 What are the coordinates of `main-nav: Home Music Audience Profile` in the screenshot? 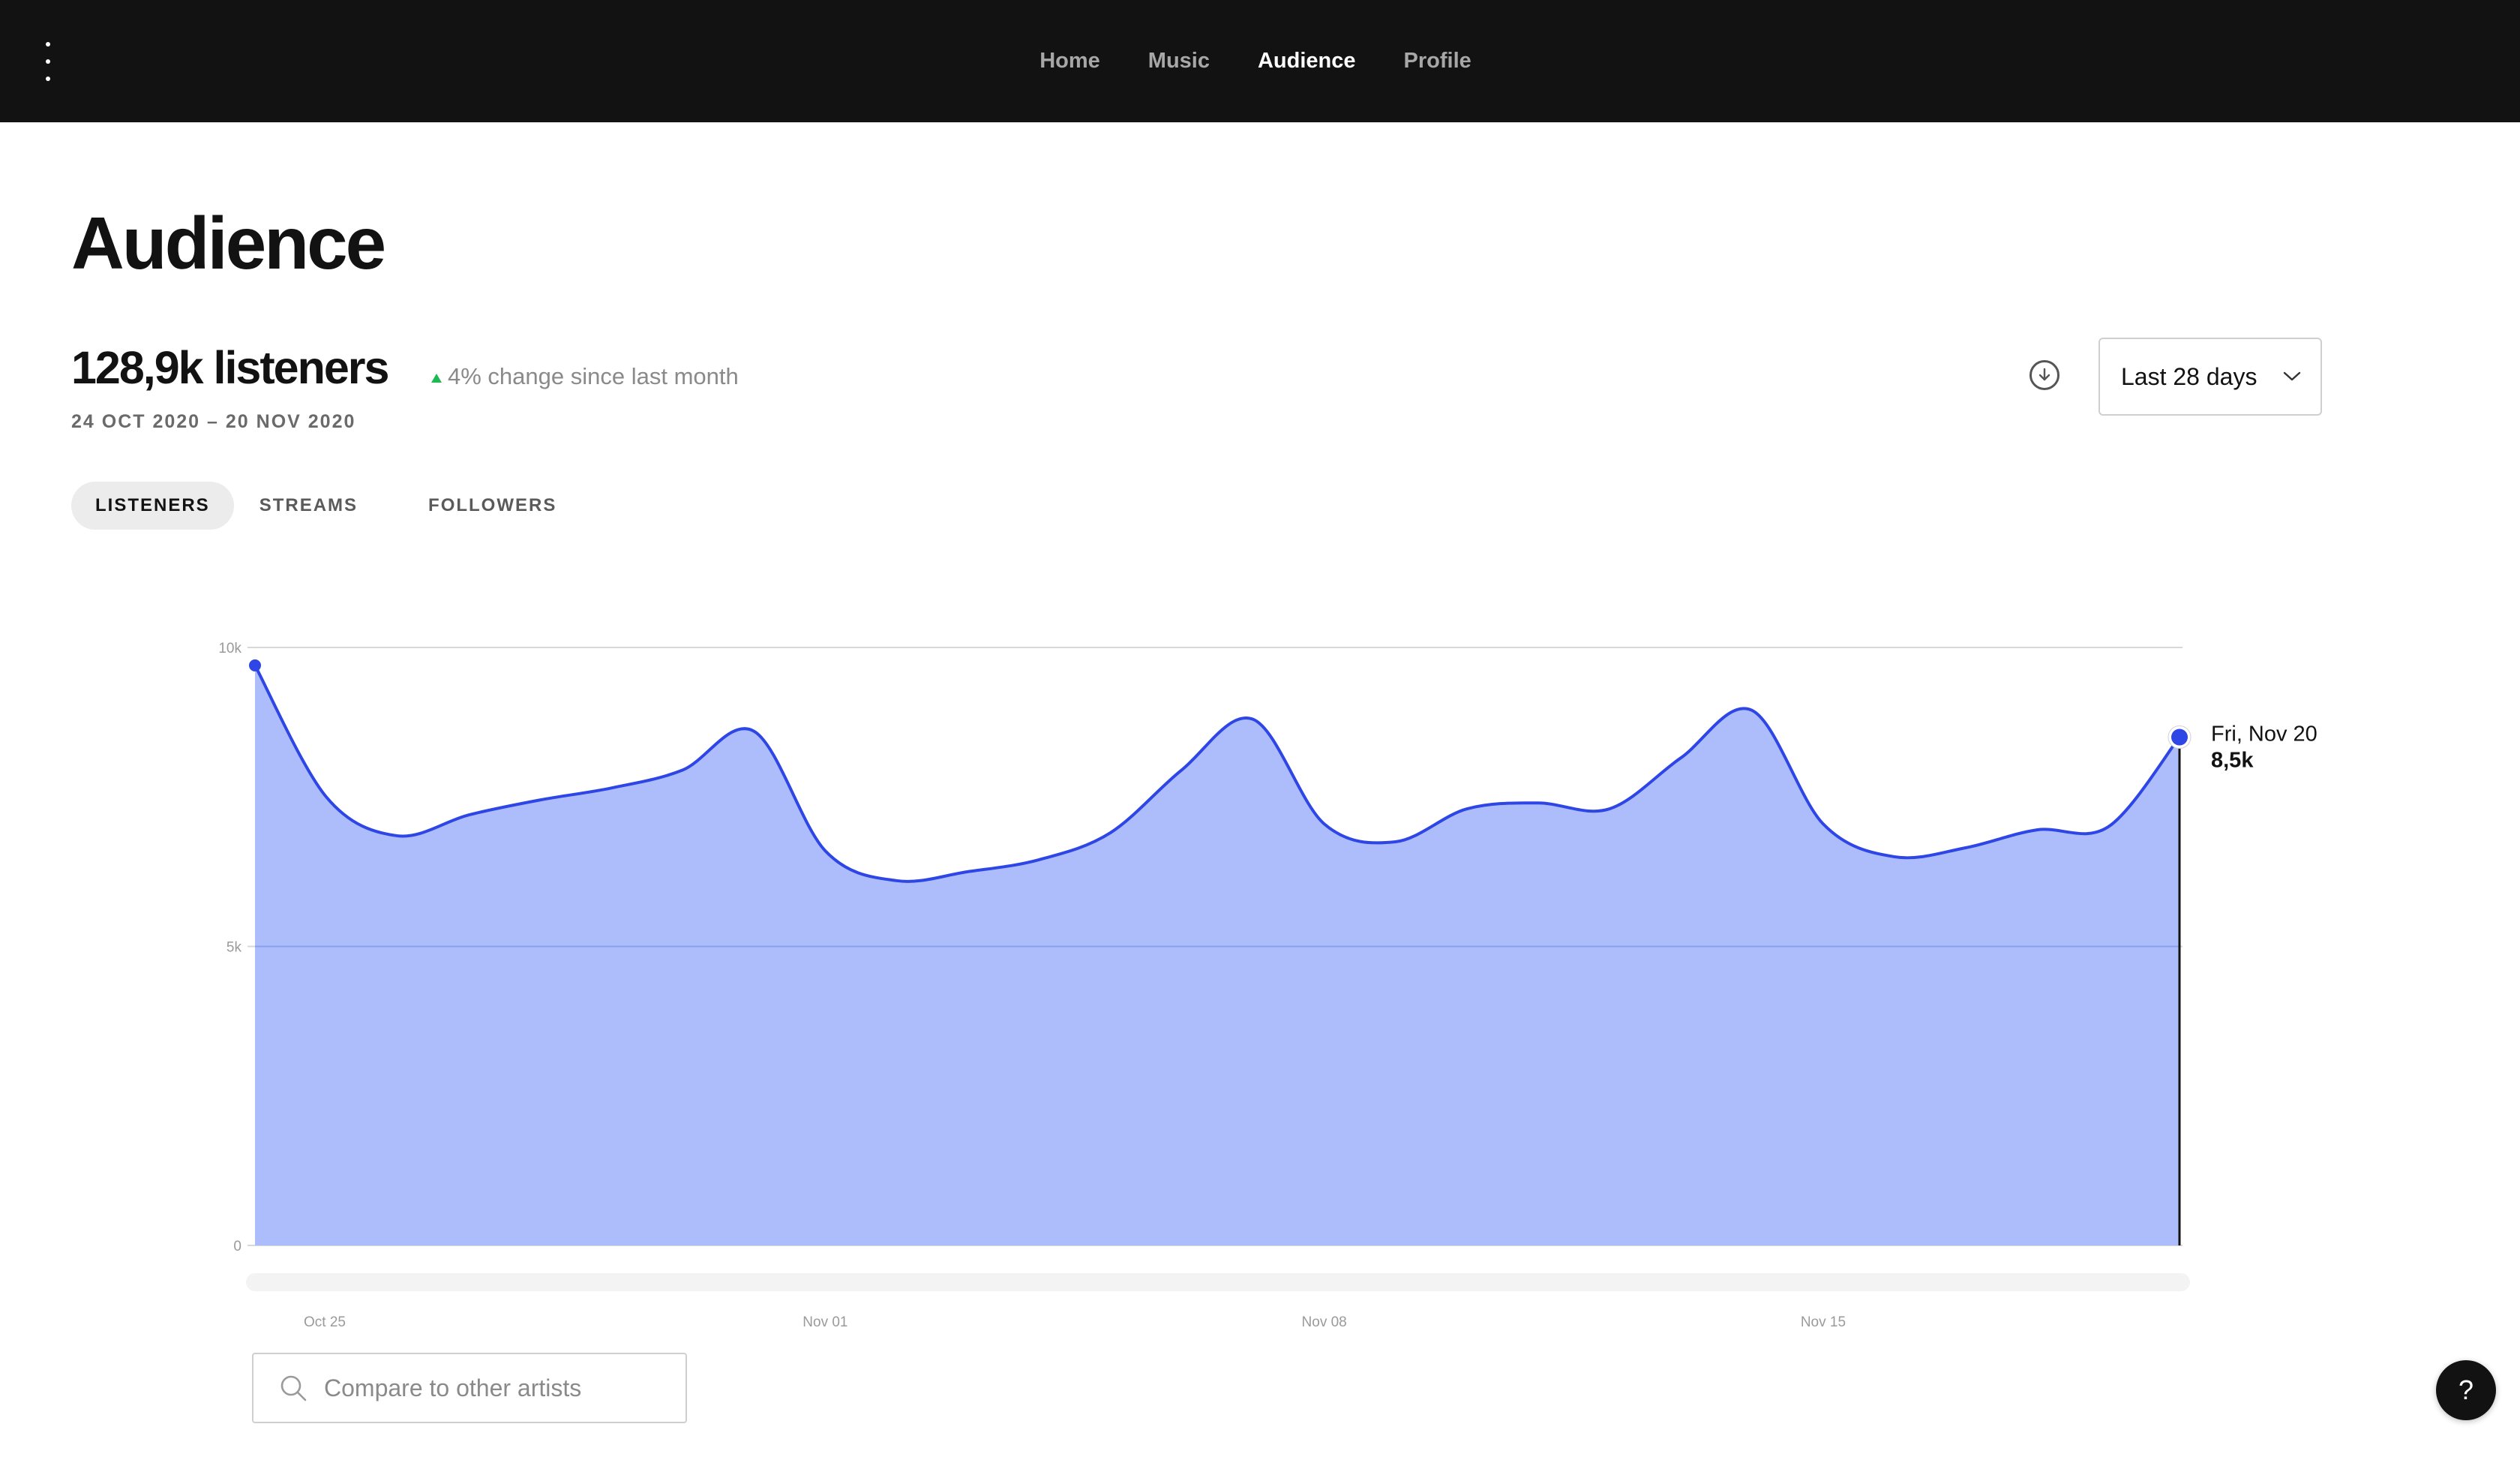 It's located at (1260, 61).